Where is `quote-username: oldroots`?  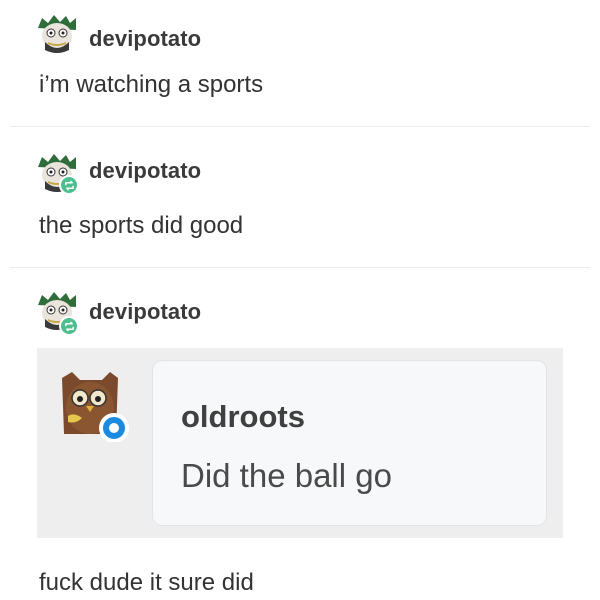
quote-username: oldroots is located at coordinates (243, 417).